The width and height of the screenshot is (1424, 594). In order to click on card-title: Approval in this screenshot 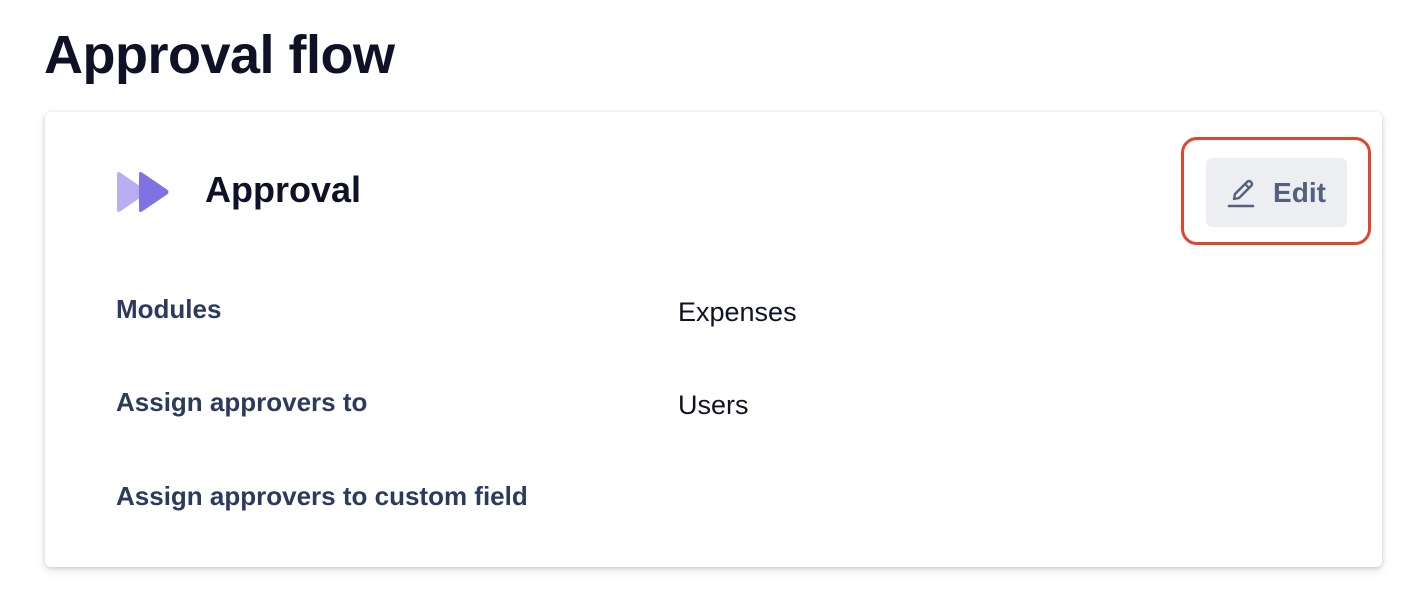, I will do `click(283, 189)`.